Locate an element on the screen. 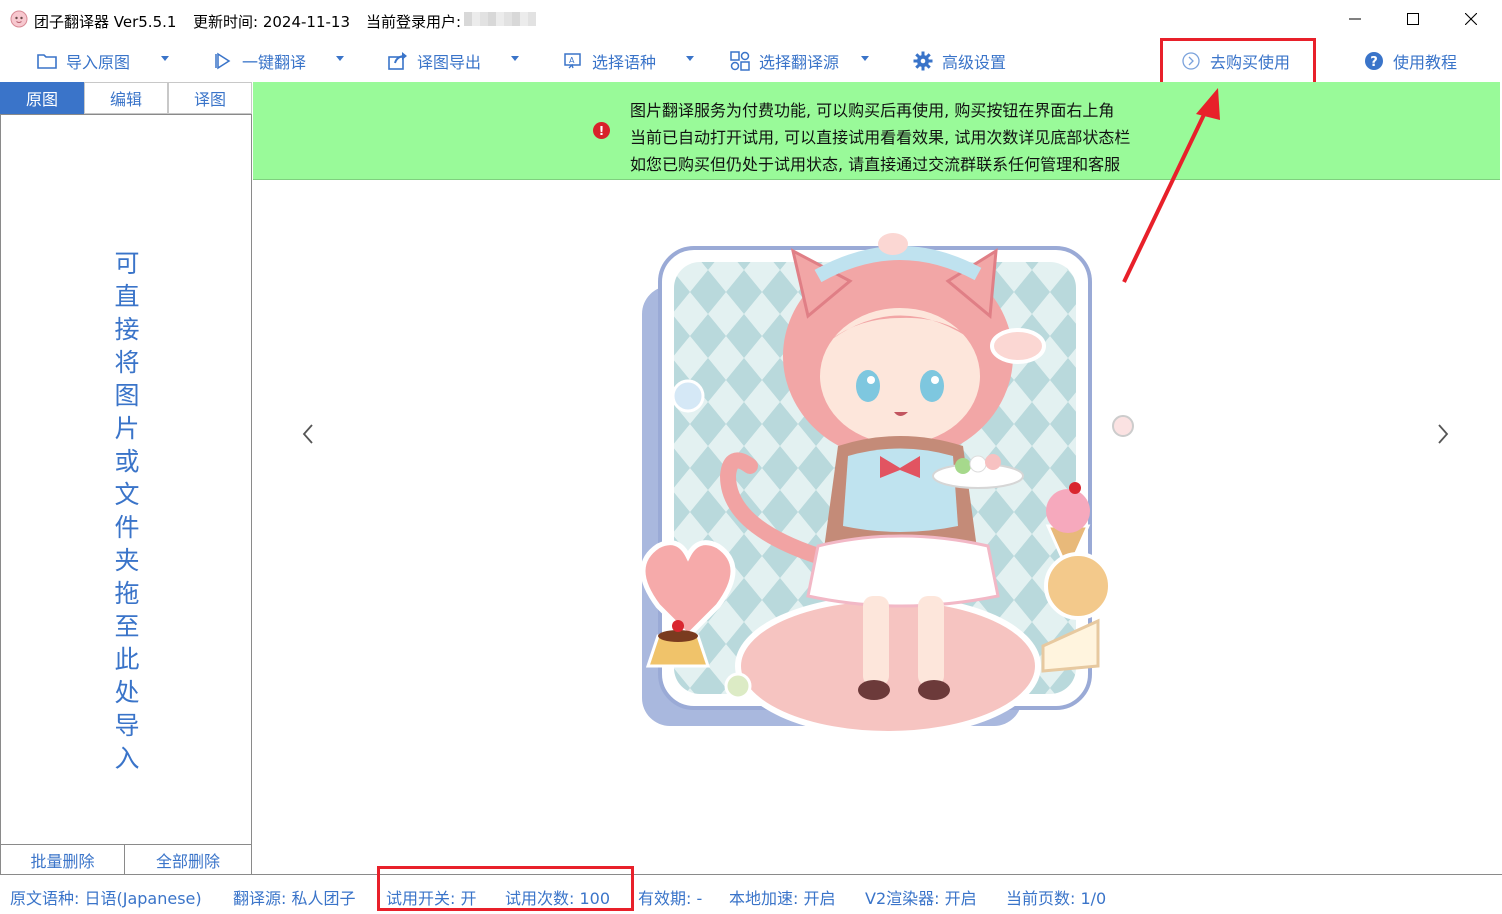 This screenshot has width=1502, height=914. maximize-button is located at coordinates (1413, 19).